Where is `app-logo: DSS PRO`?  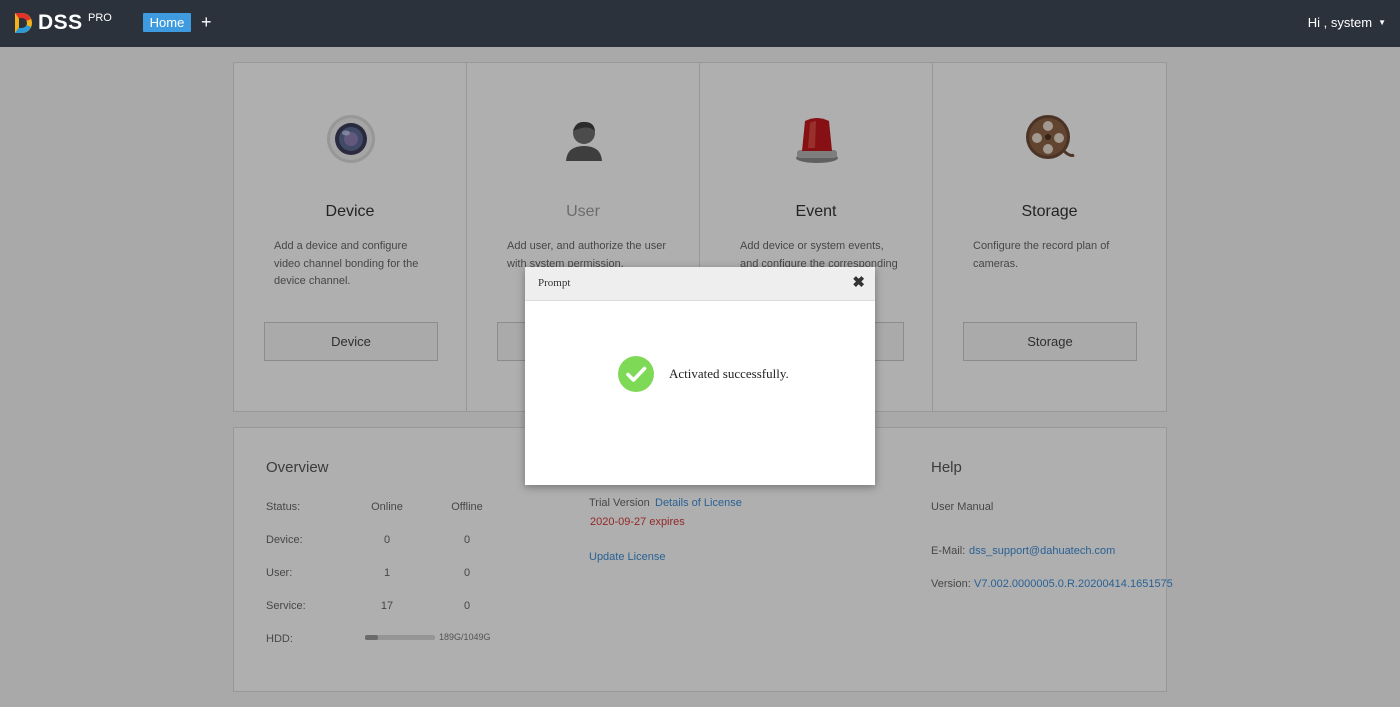 app-logo: DSS PRO is located at coordinates (67, 23).